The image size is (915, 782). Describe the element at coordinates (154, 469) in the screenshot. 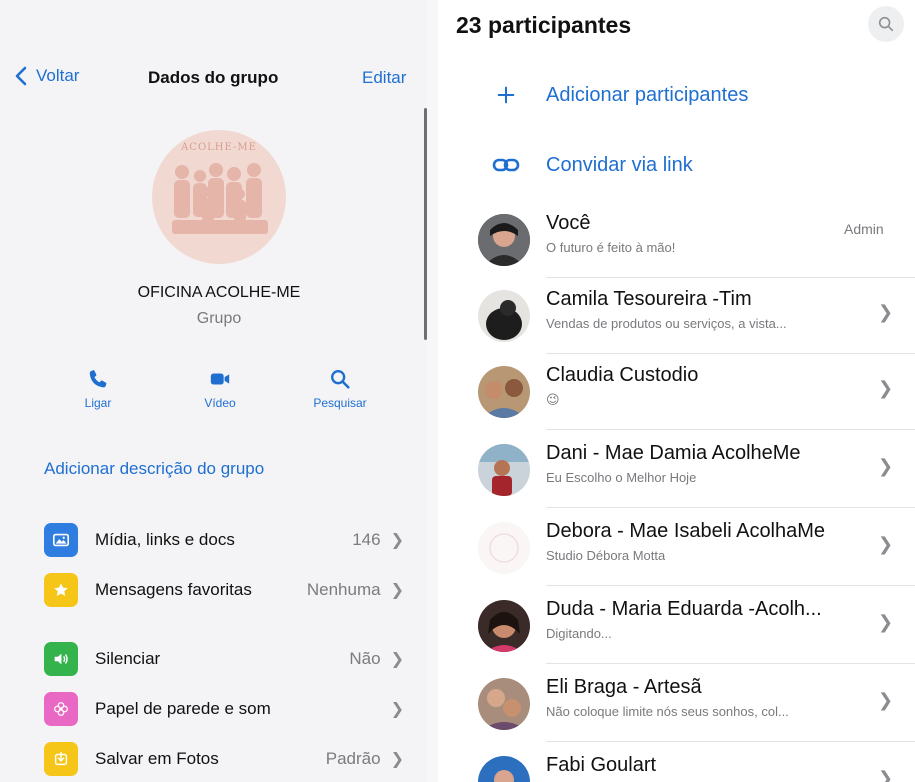

I see `add-description-link: Adicionar descrição do grupo` at that location.